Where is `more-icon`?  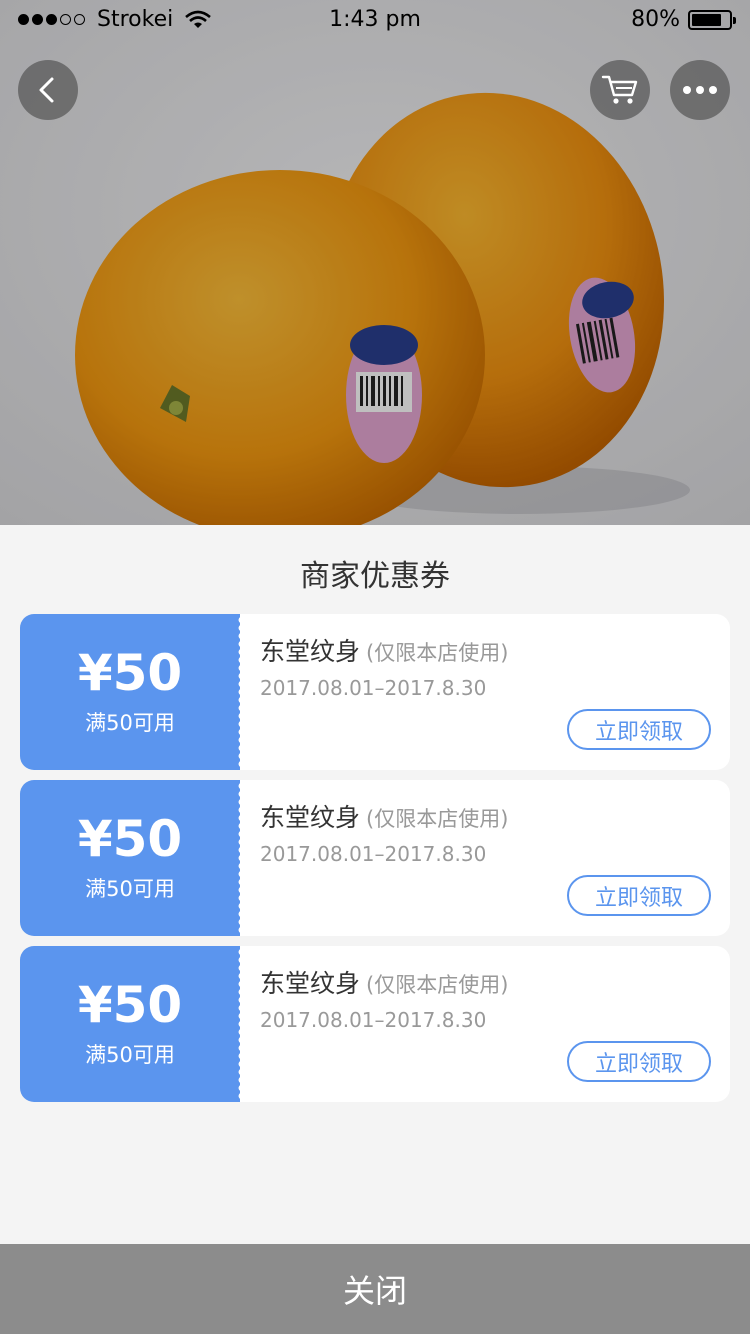
more-icon is located at coordinates (700, 90).